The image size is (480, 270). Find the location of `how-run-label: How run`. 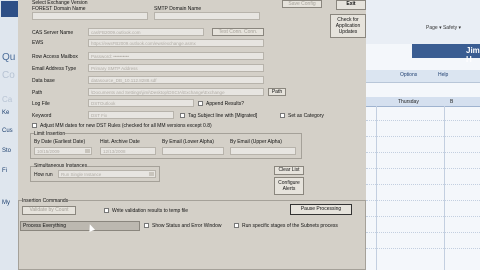

how-run-label: How run is located at coordinates (43, 175).